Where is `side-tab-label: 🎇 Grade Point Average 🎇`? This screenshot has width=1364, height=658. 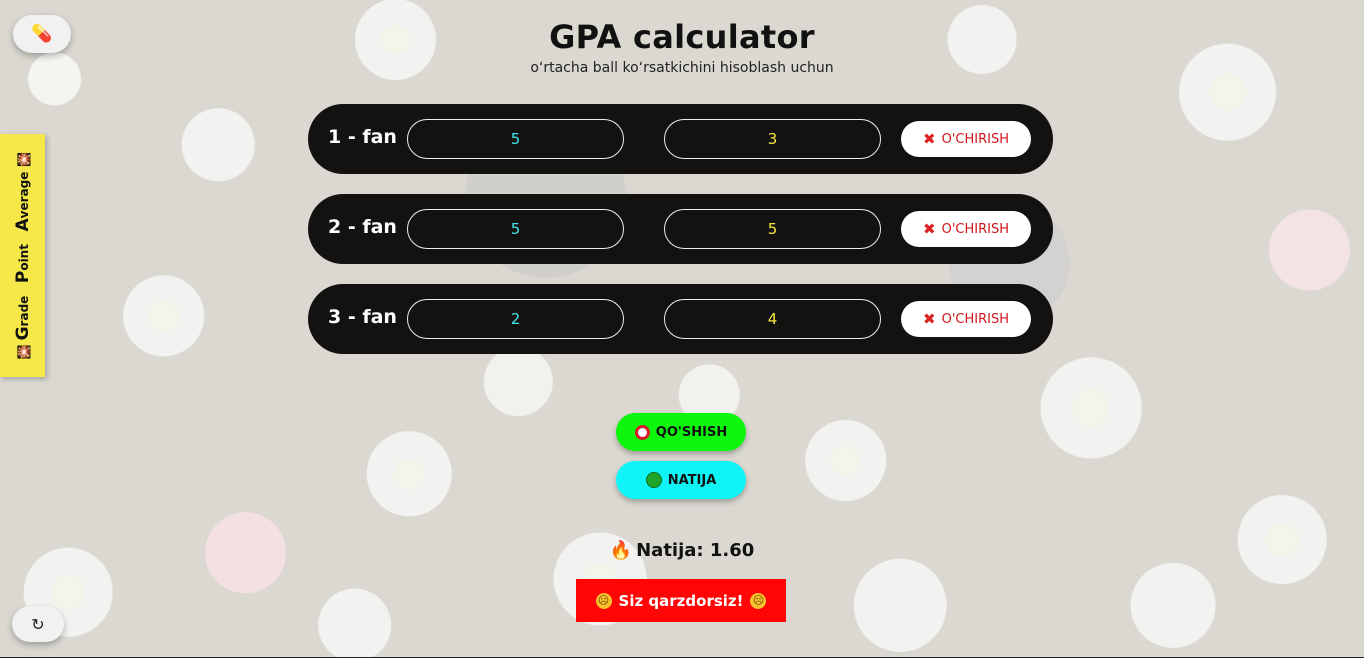
side-tab-label: 🎇 Grade Point Average 🎇 is located at coordinates (23, 255).